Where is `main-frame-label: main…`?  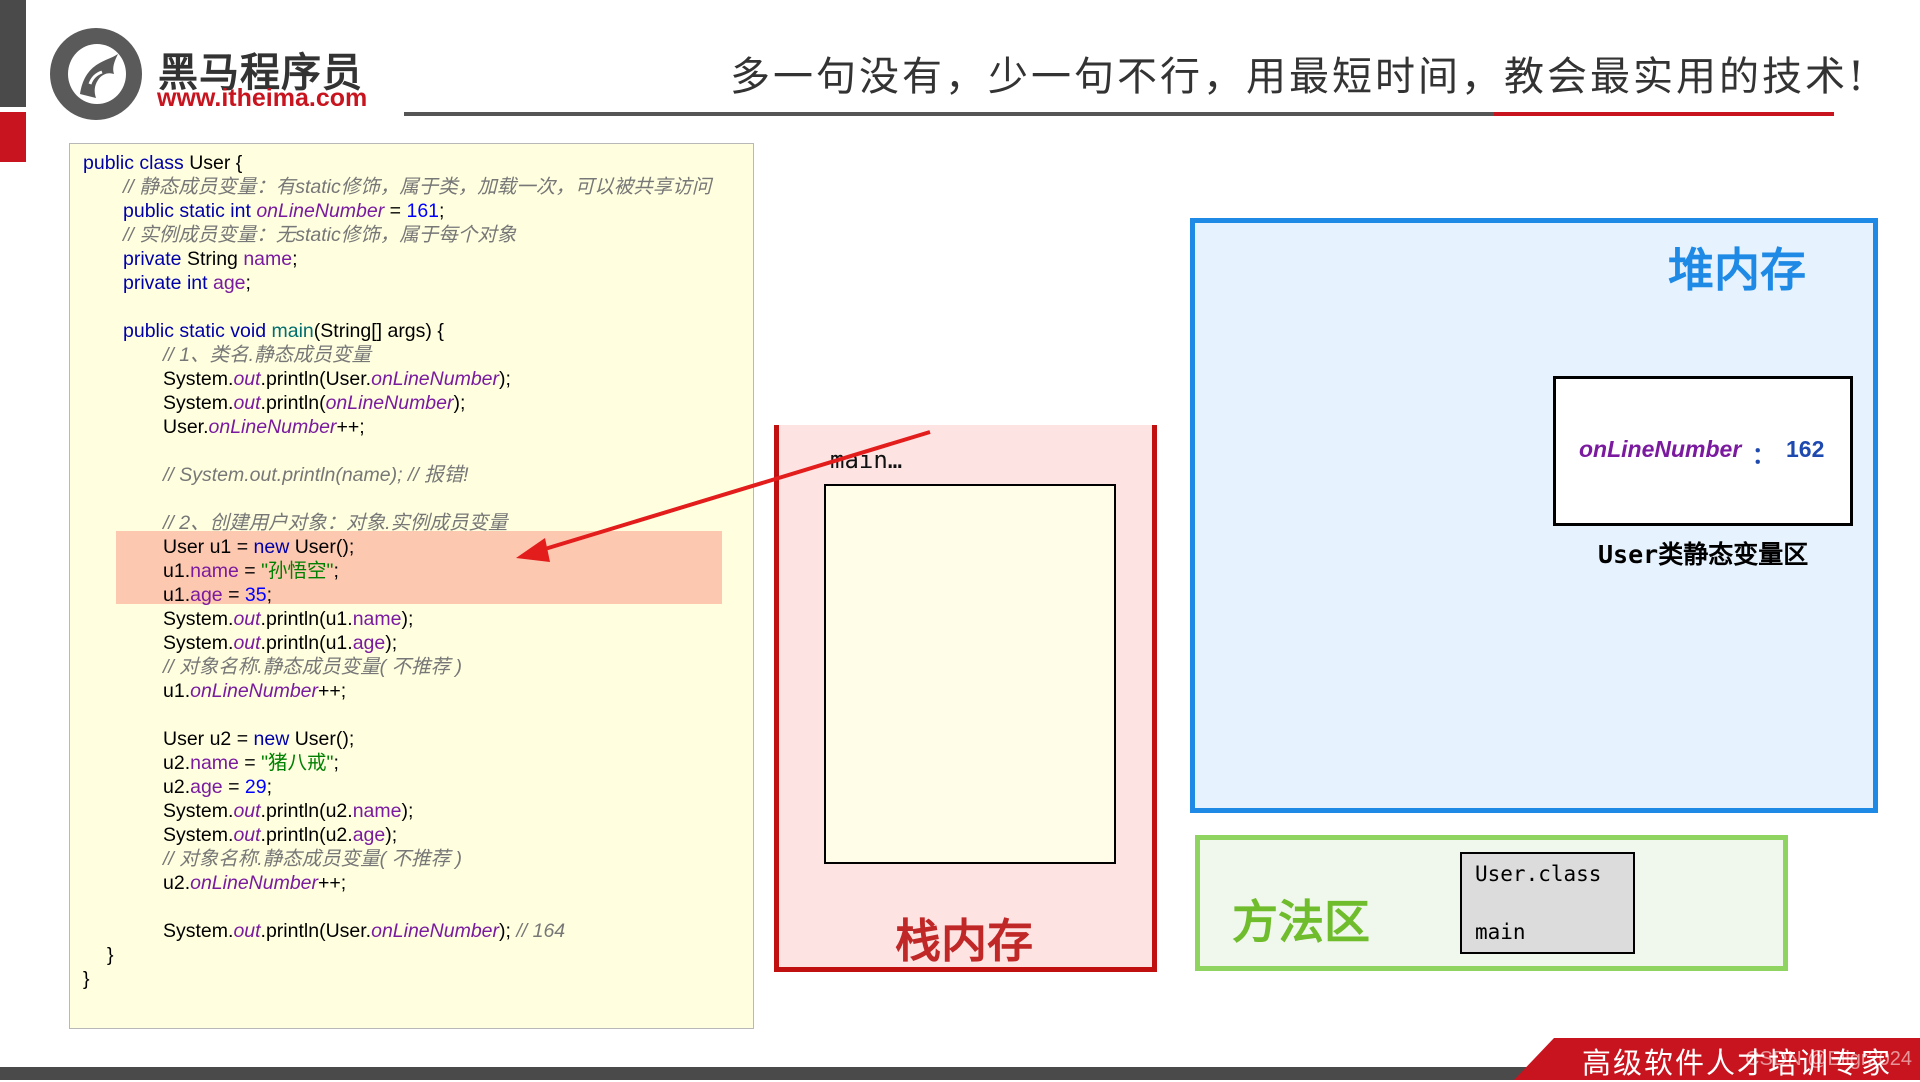
main-frame-label: main… is located at coordinates (866, 460).